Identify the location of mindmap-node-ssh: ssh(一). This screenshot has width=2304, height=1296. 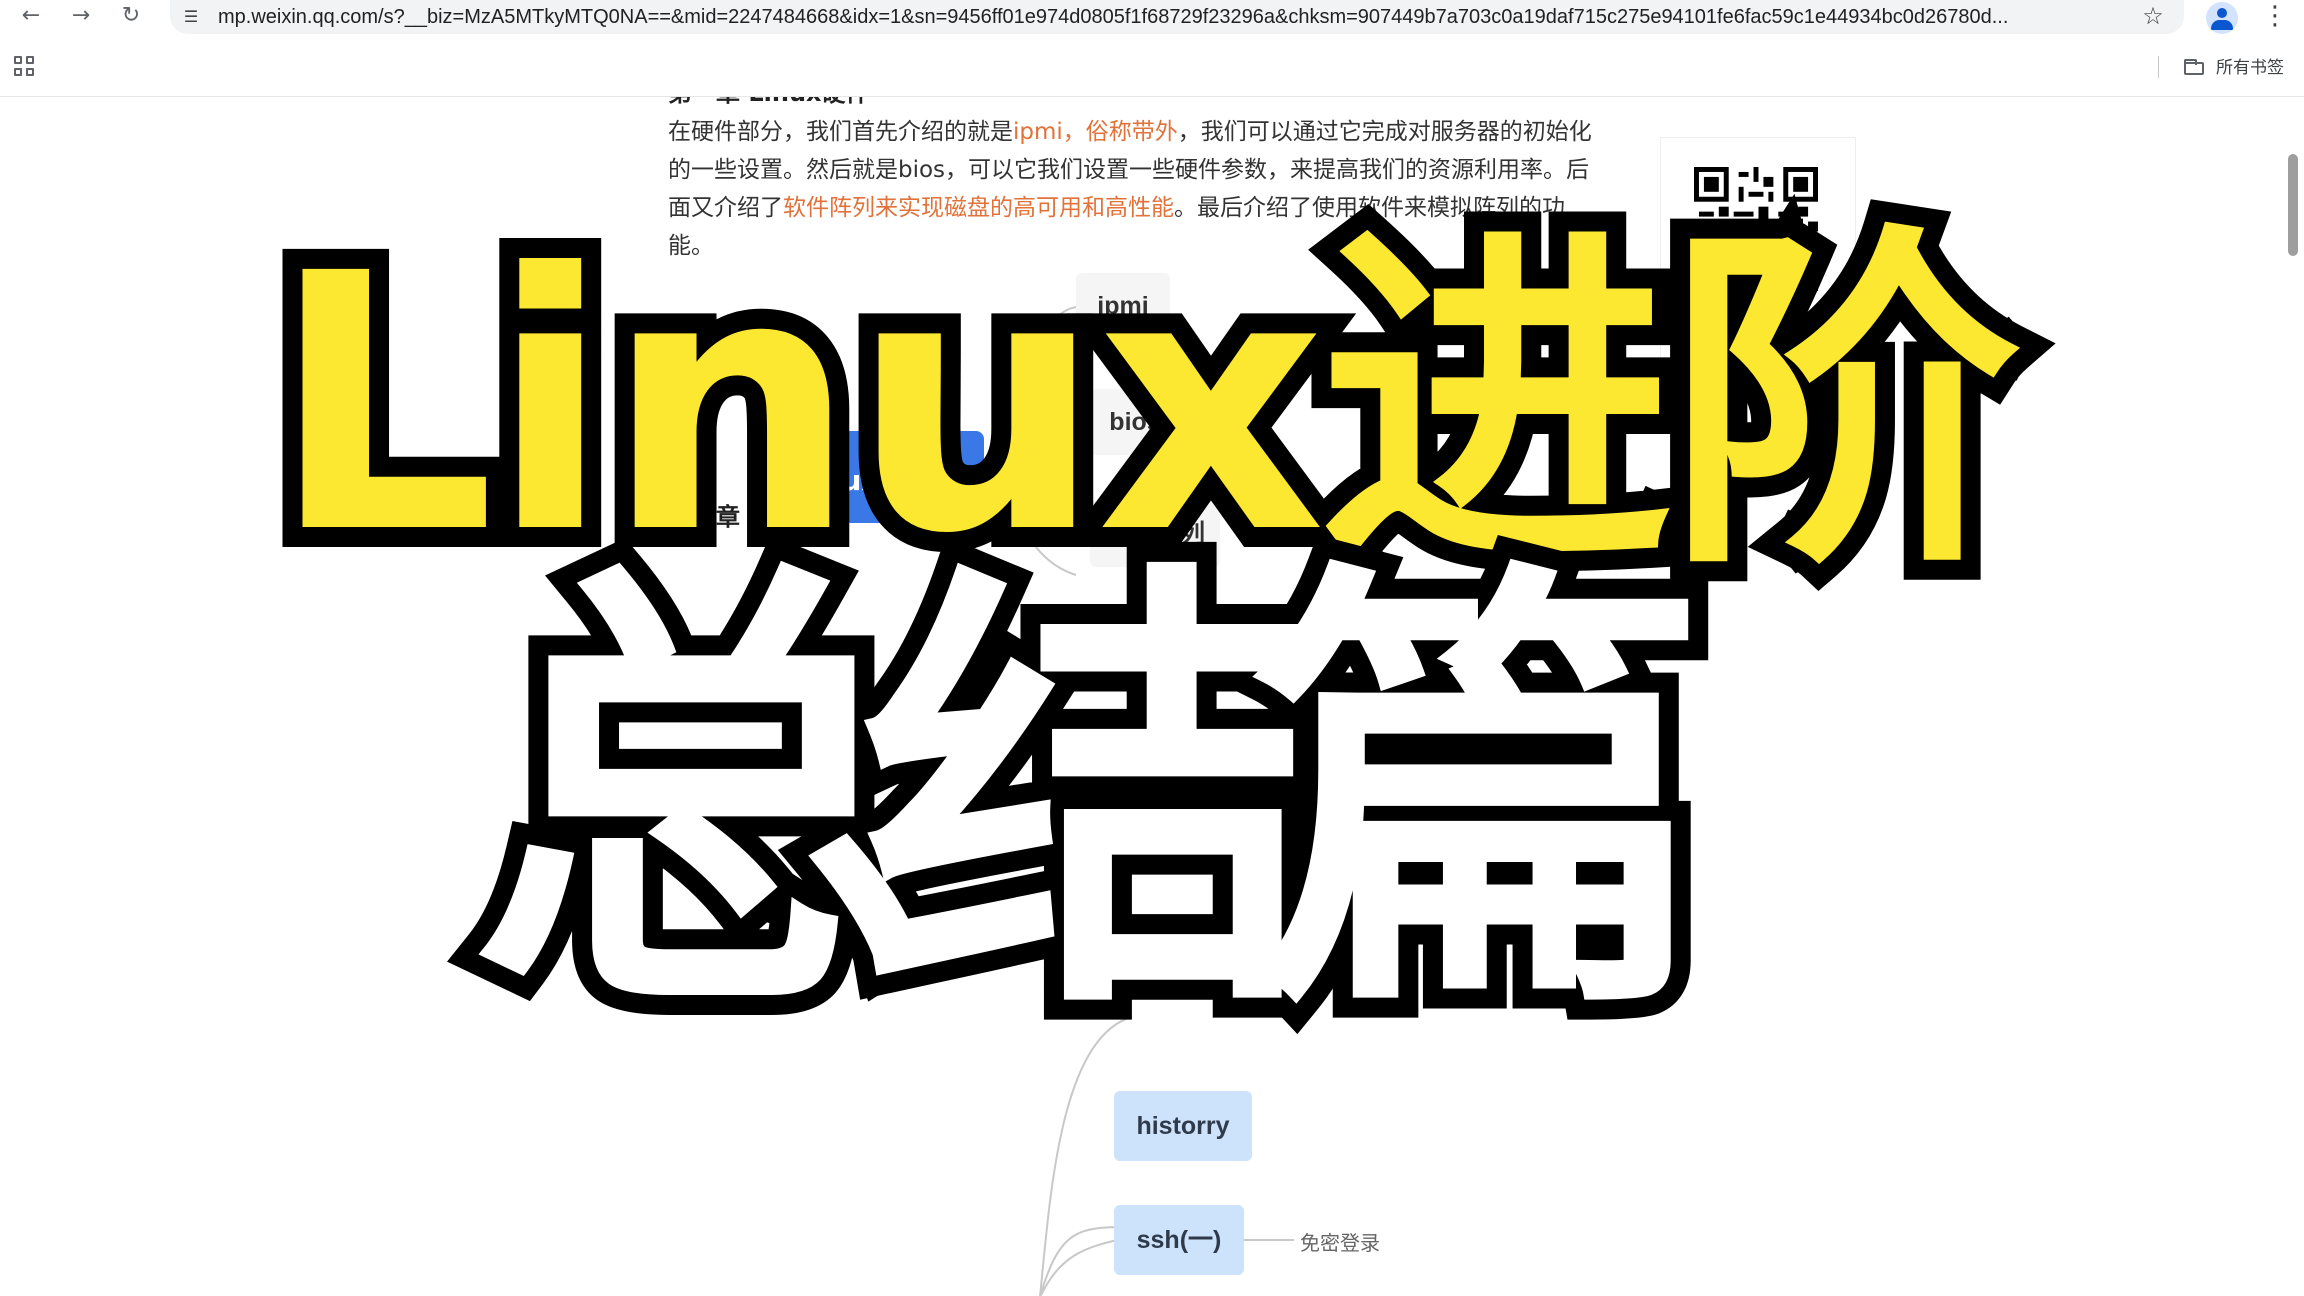
(1179, 1240).